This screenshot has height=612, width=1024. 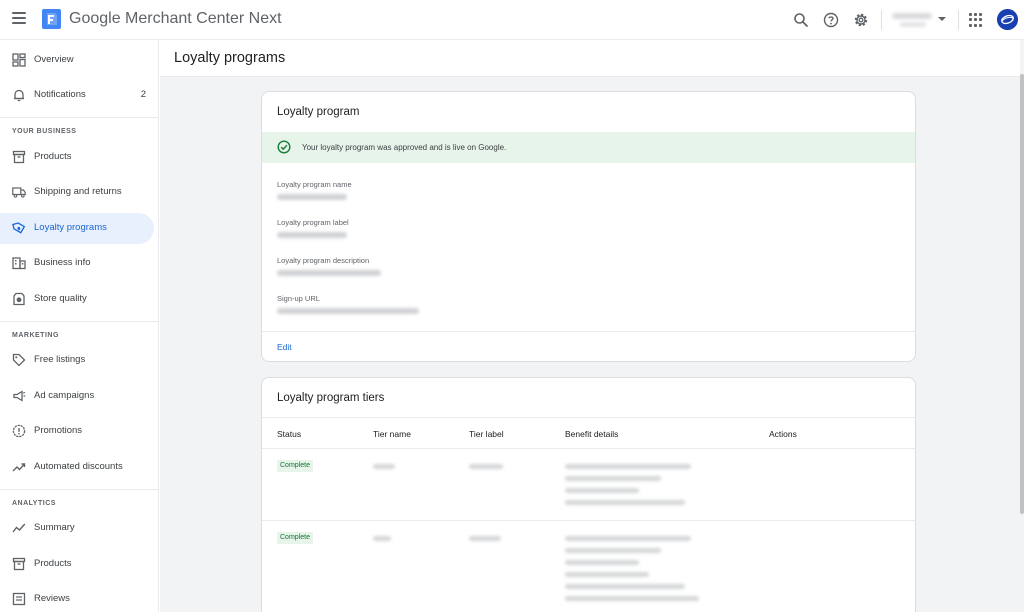 What do you see at coordinates (592, 434) in the screenshot?
I see `column-header-benefit-details: Benefit details` at bounding box center [592, 434].